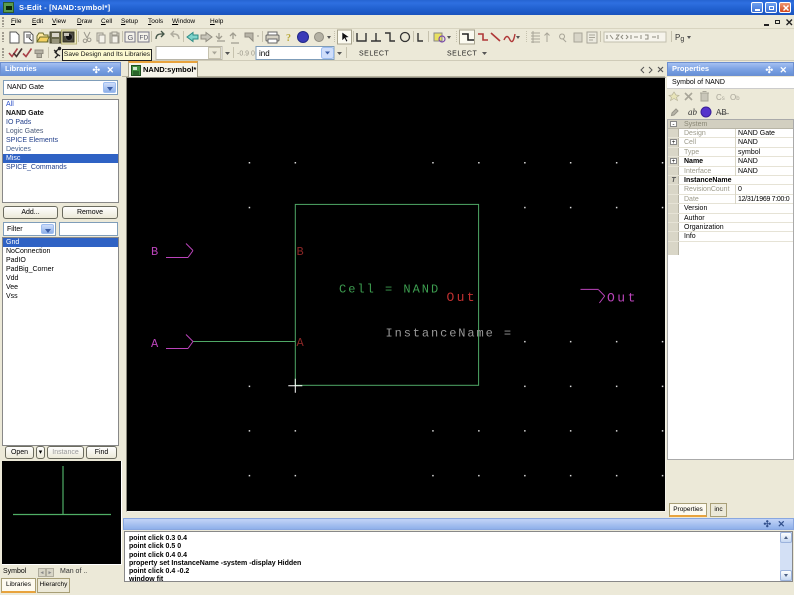  I want to click on svg-text: FD, so click(144, 38).